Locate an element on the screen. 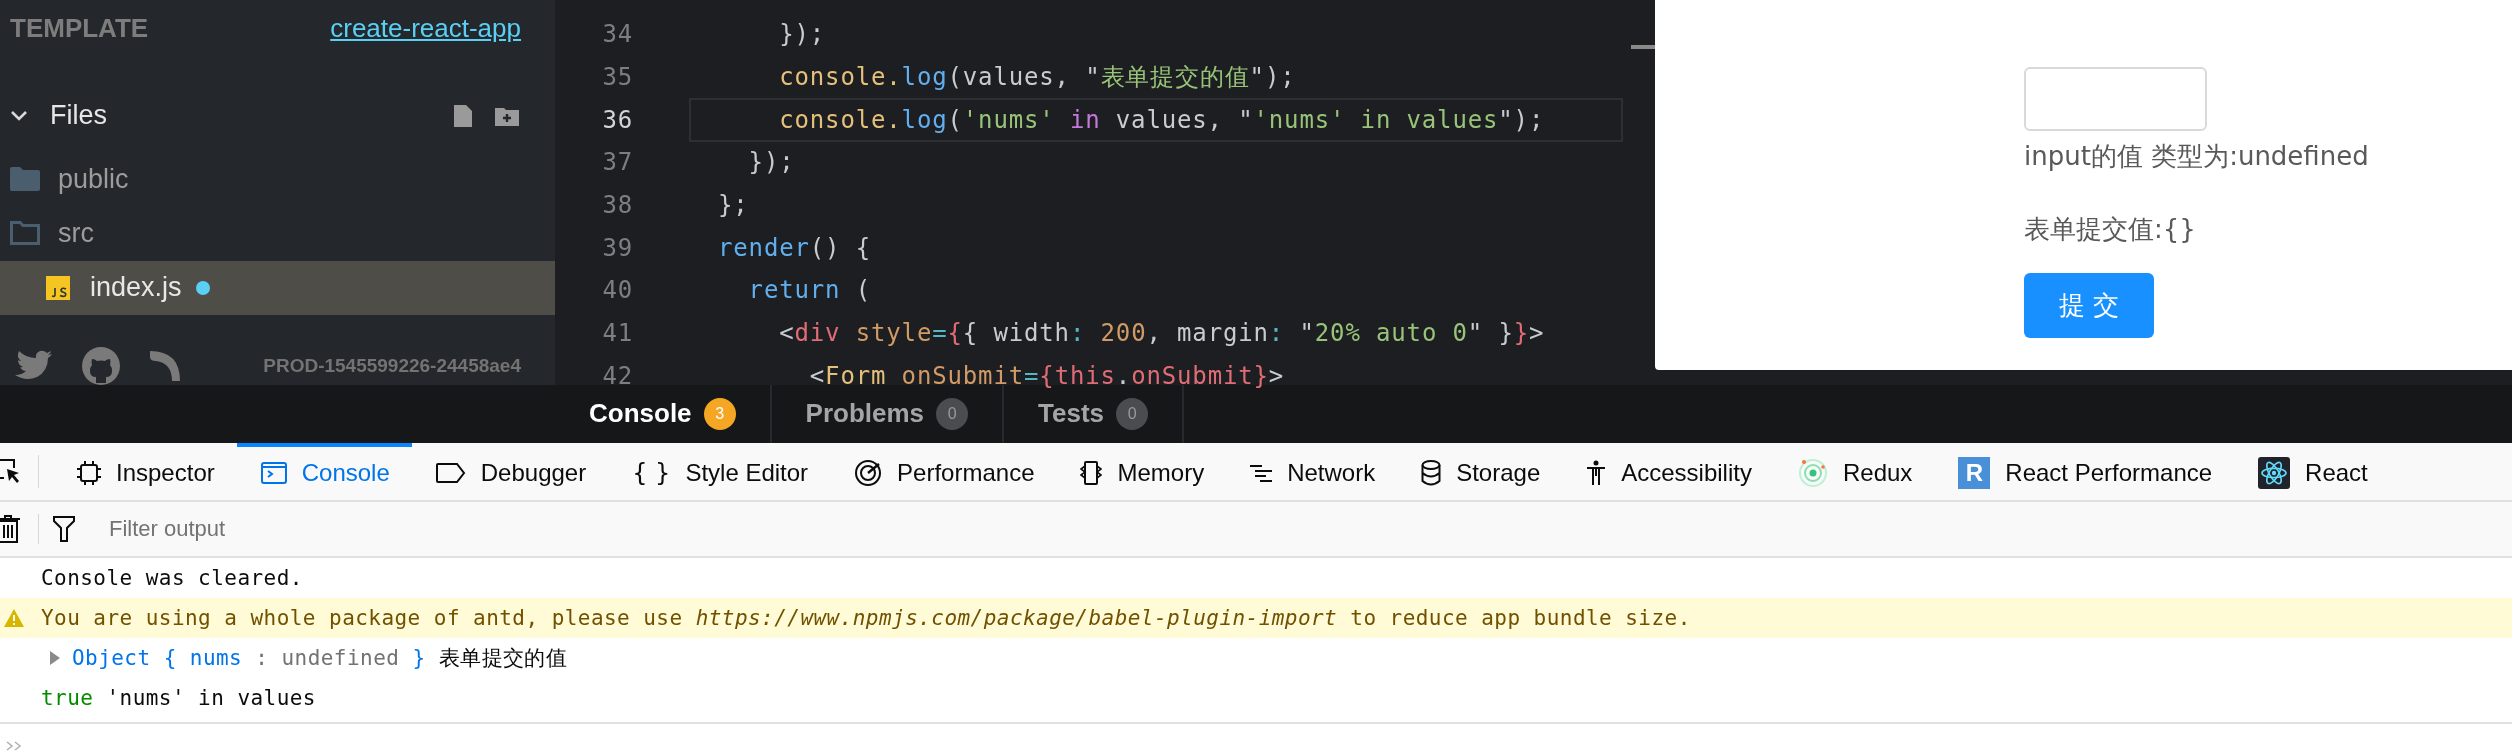  new-folder-icon is located at coordinates (507, 115).